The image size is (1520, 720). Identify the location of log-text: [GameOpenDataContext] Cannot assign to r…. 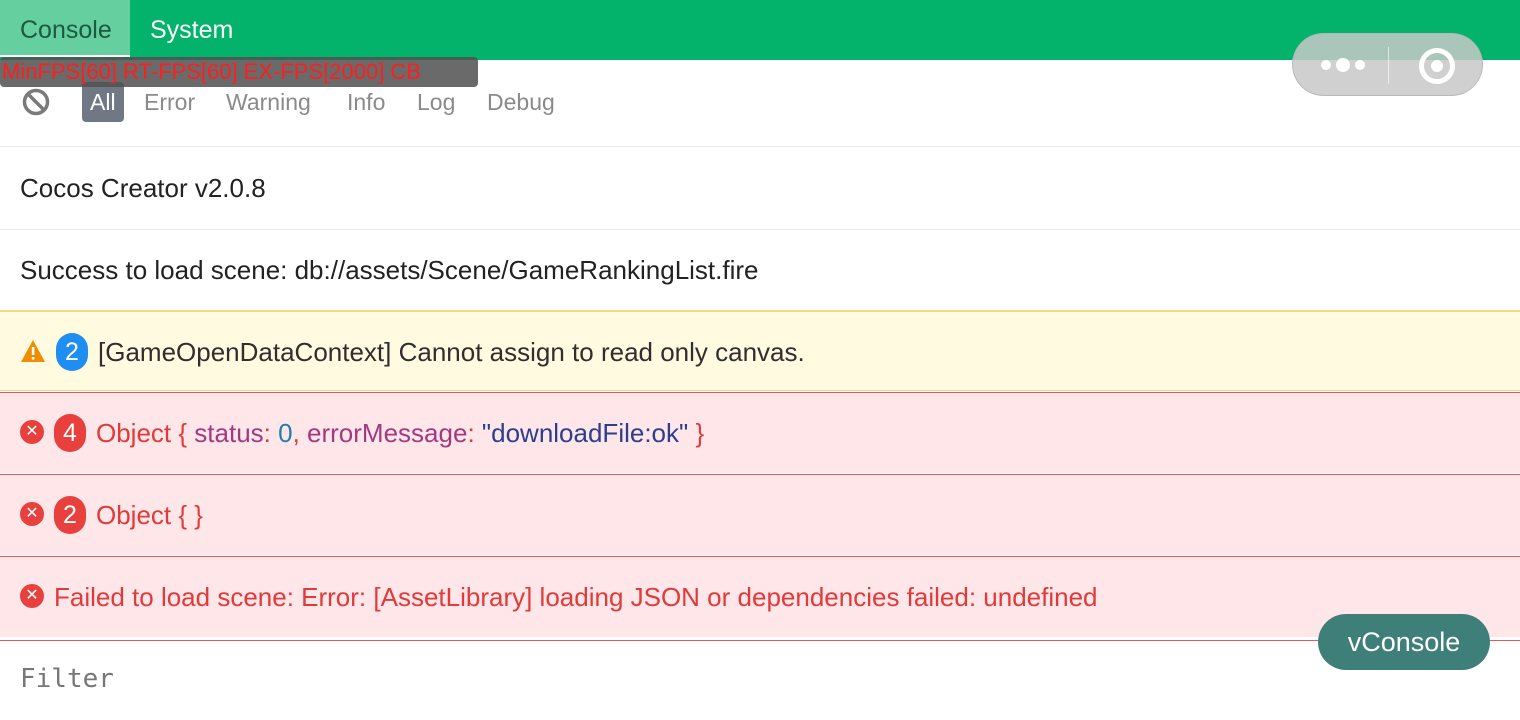
(451, 352).